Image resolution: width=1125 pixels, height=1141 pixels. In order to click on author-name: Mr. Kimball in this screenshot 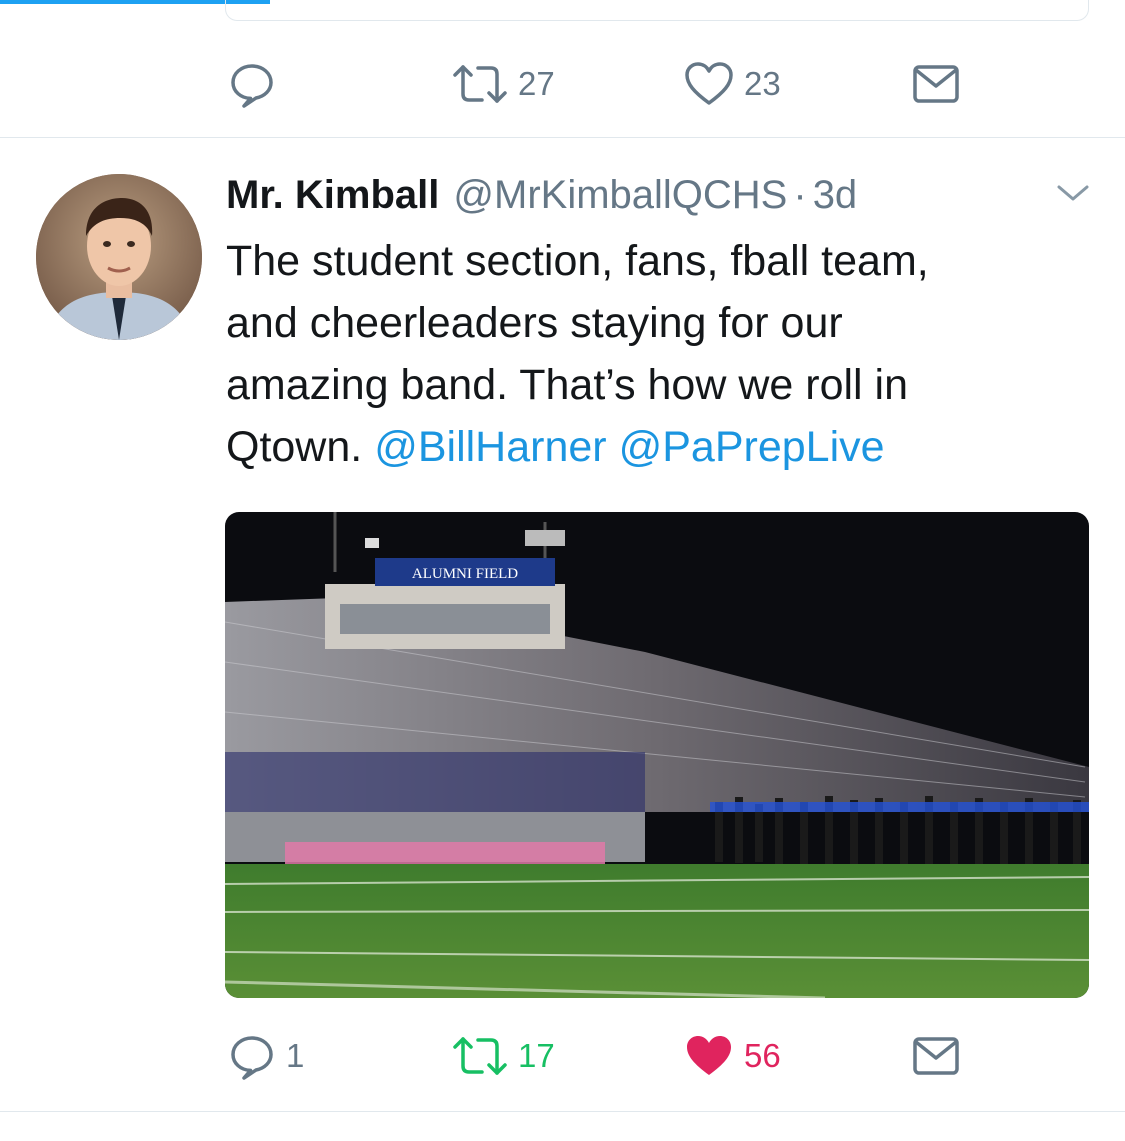, I will do `click(332, 195)`.